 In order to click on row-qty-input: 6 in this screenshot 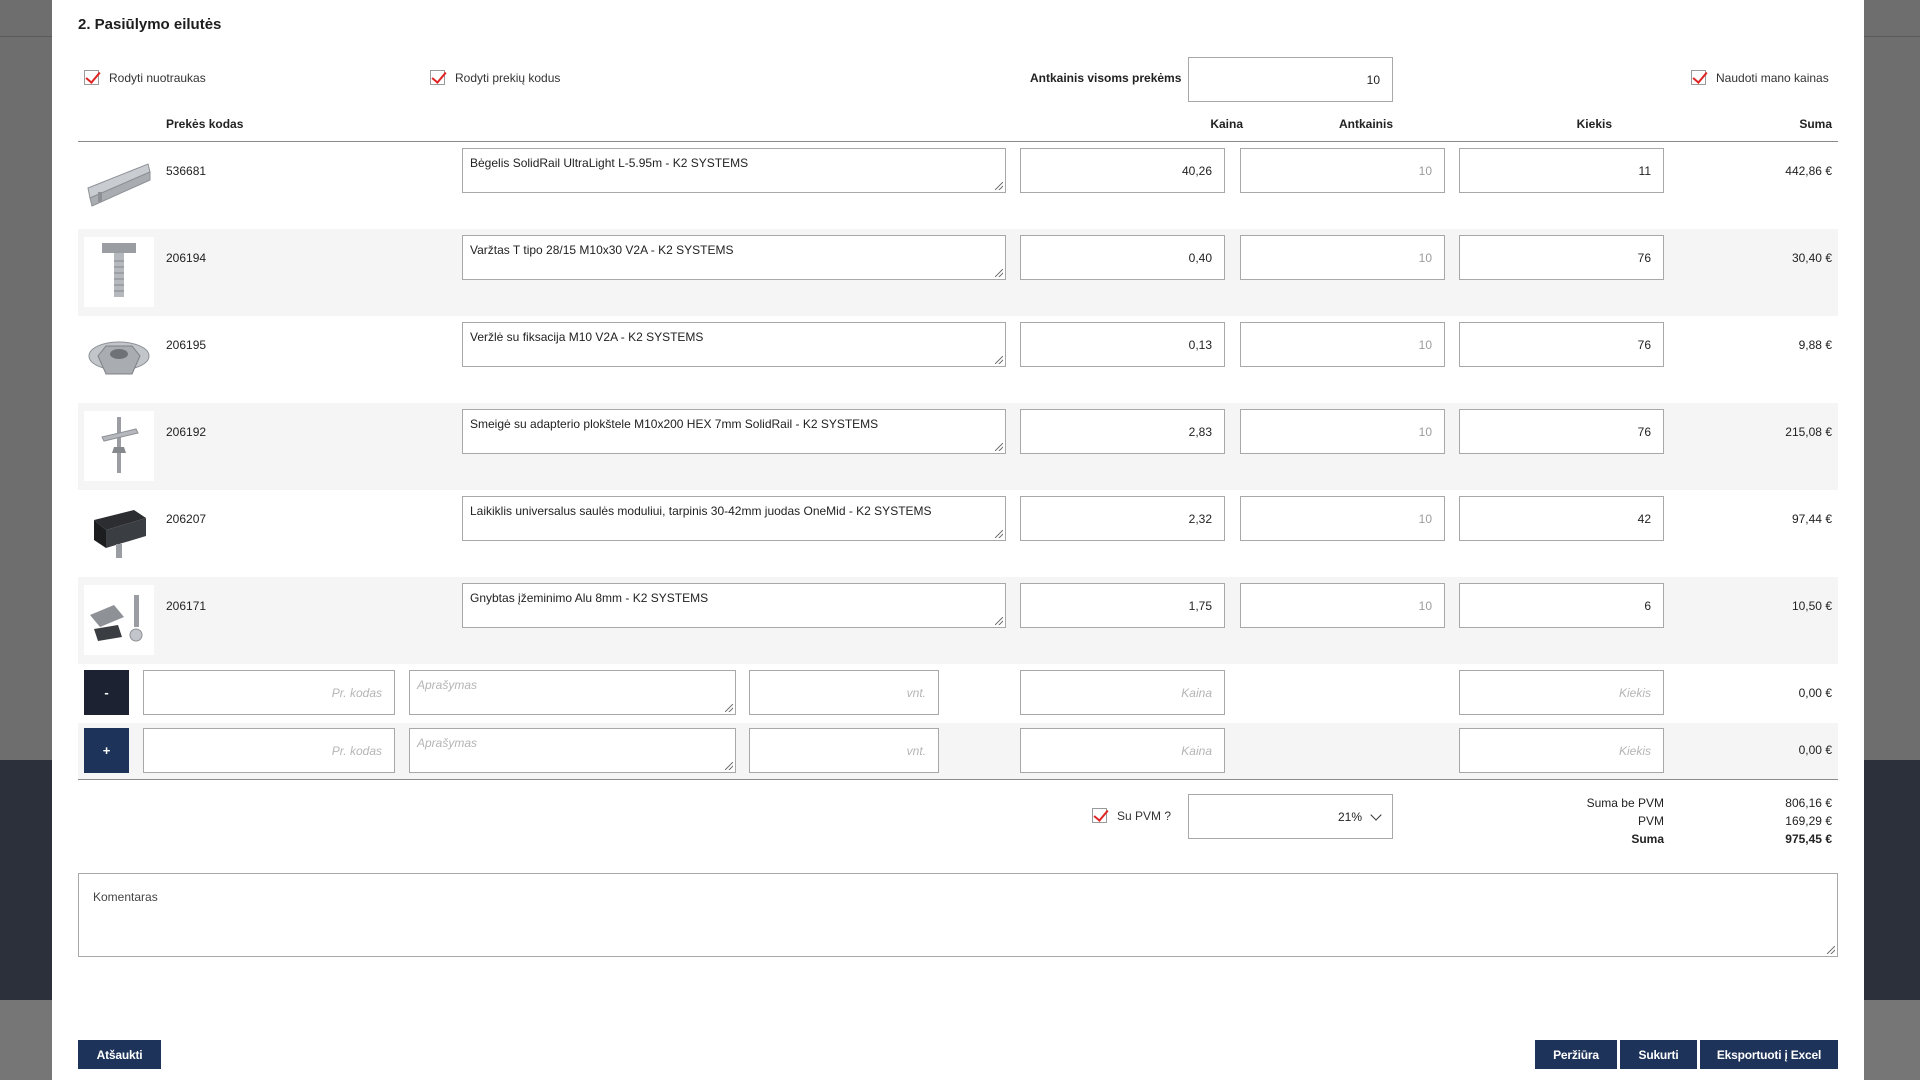, I will do `click(1561, 605)`.